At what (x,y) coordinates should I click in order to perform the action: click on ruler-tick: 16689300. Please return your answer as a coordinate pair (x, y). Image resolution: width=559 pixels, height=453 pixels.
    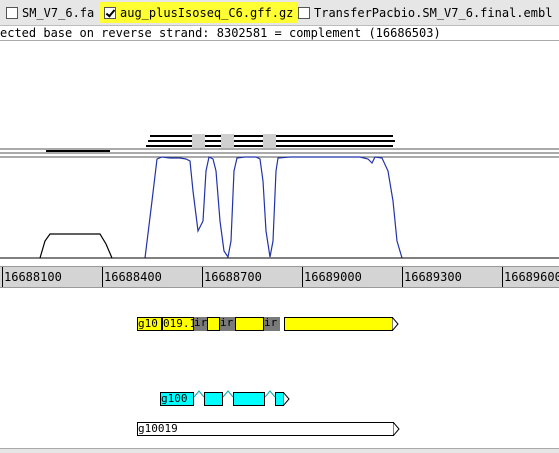
    Looking at the image, I should click on (432, 277).